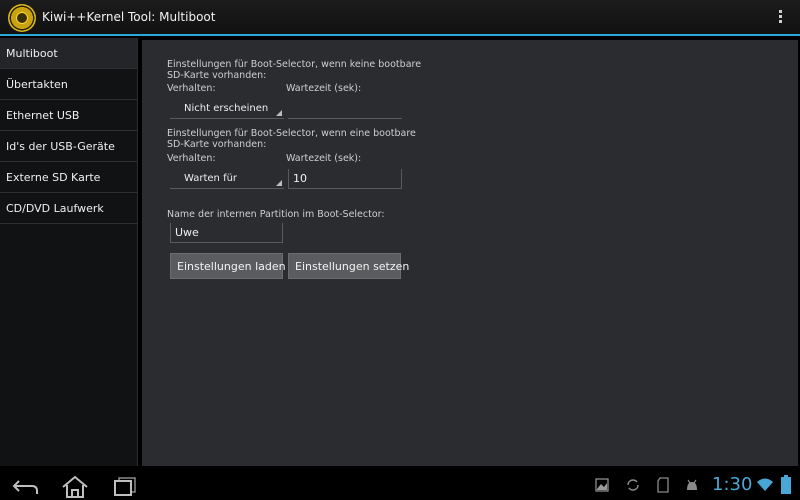  Describe the element at coordinates (191, 88) in the screenshot. I see `no-sd-behavior-label: Verhalten:` at that location.